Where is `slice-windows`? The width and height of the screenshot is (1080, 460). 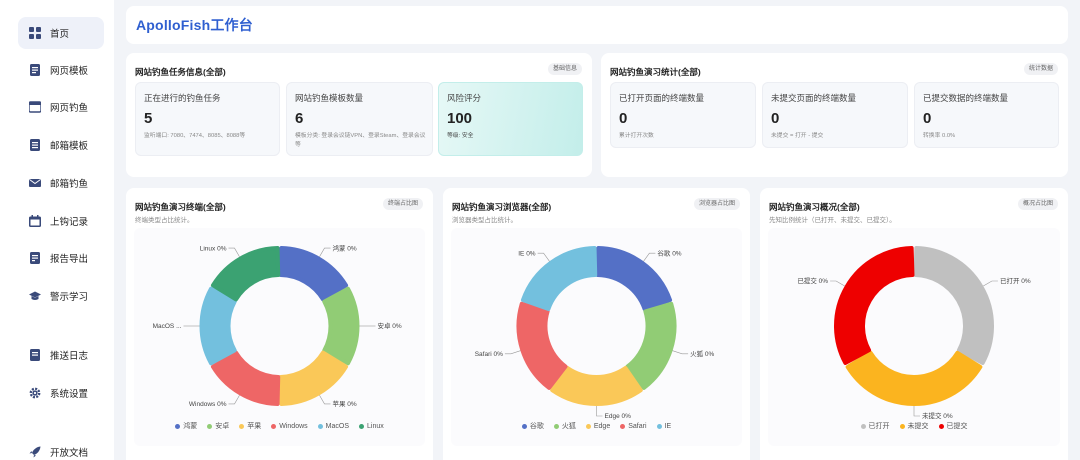
slice-windows is located at coordinates (245, 378).